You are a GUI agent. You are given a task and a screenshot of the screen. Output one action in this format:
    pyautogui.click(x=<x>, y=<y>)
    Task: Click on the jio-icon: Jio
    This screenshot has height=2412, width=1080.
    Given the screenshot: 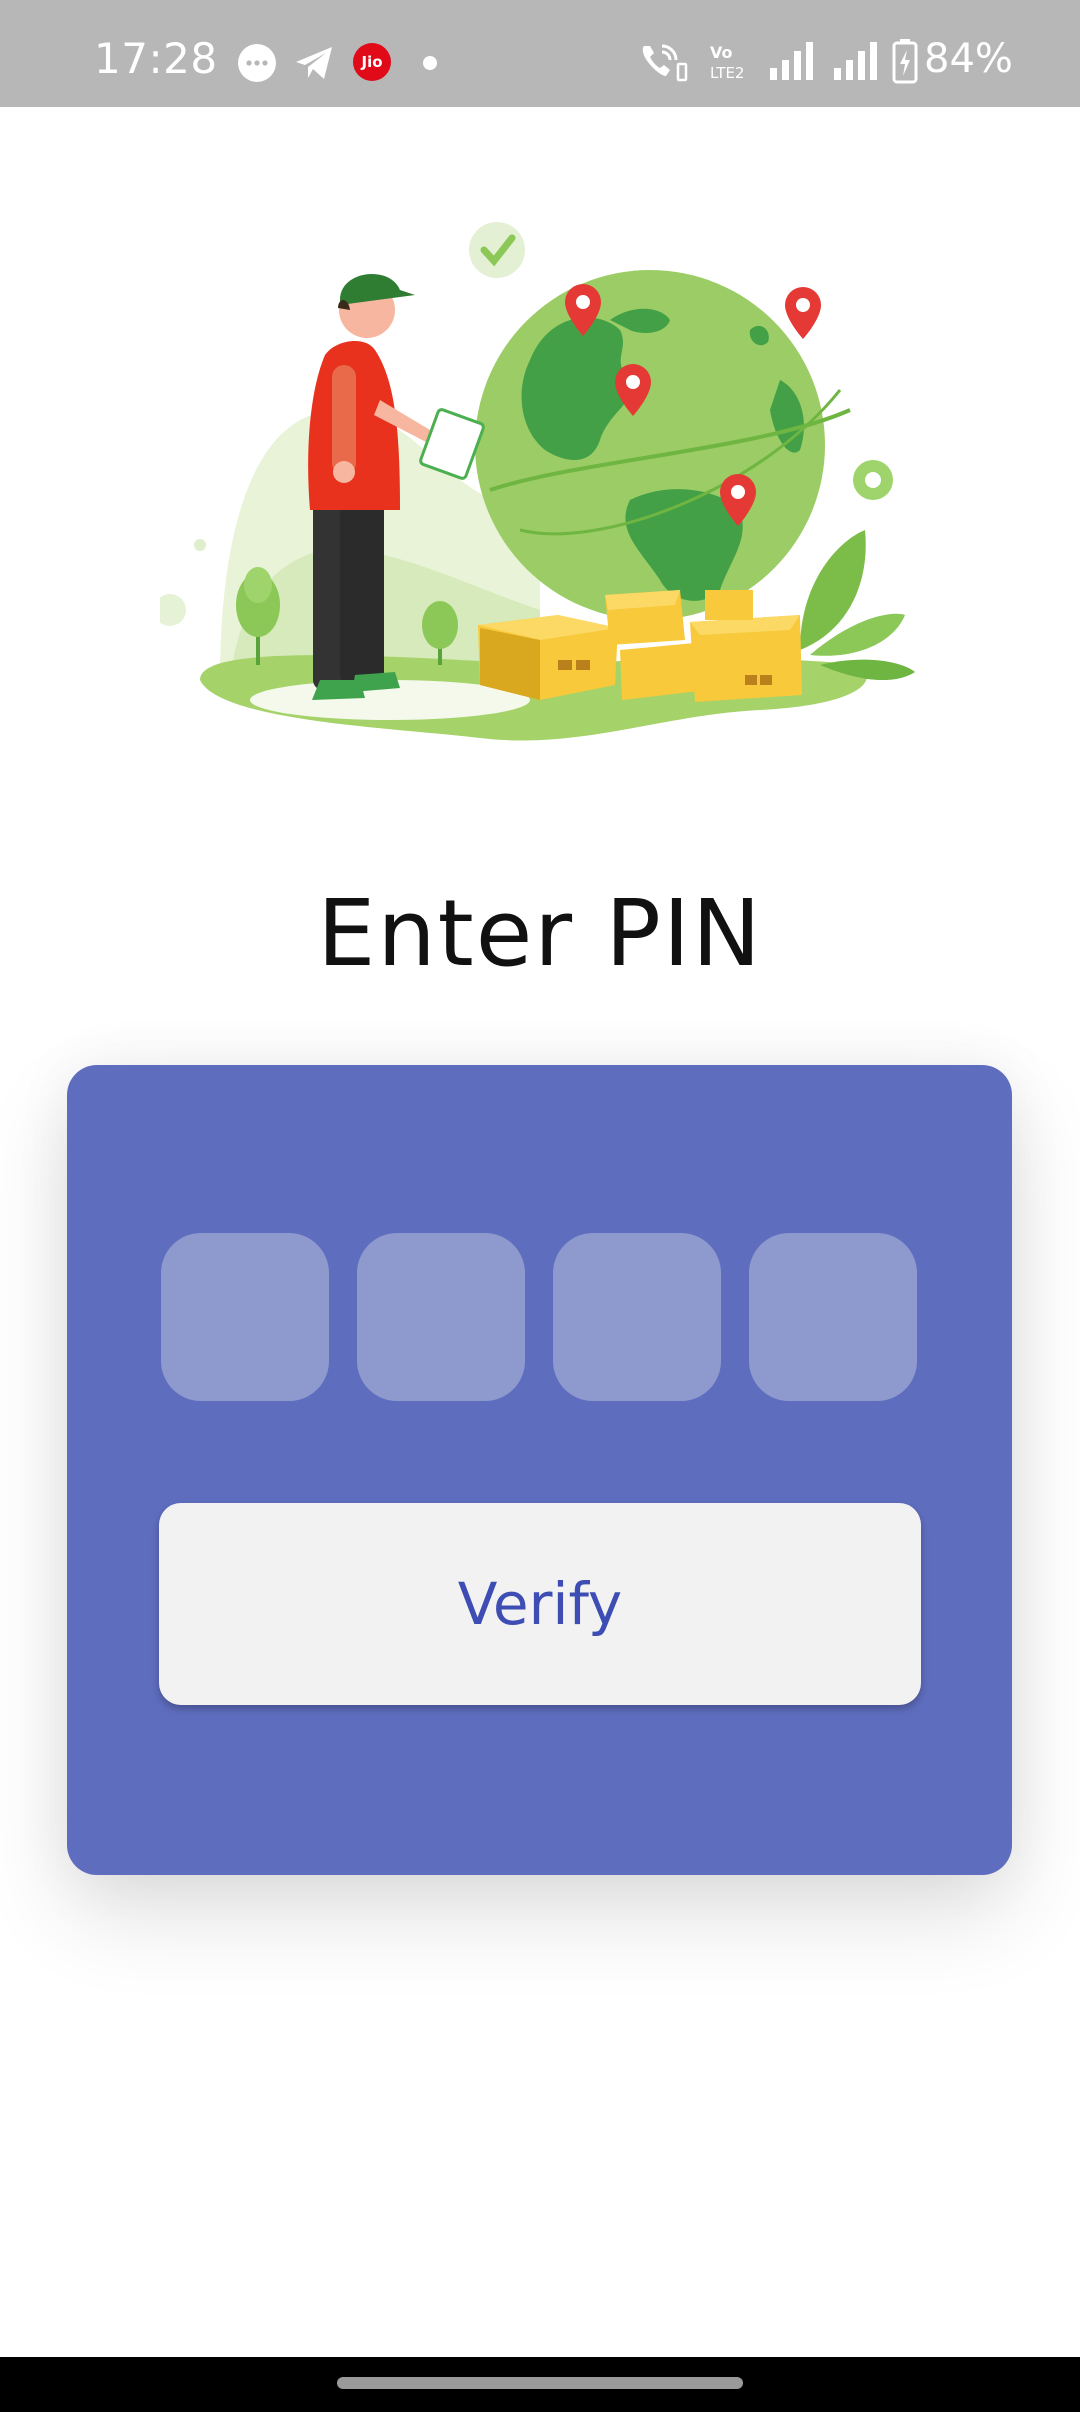 What is the action you would take?
    pyautogui.click(x=372, y=62)
    